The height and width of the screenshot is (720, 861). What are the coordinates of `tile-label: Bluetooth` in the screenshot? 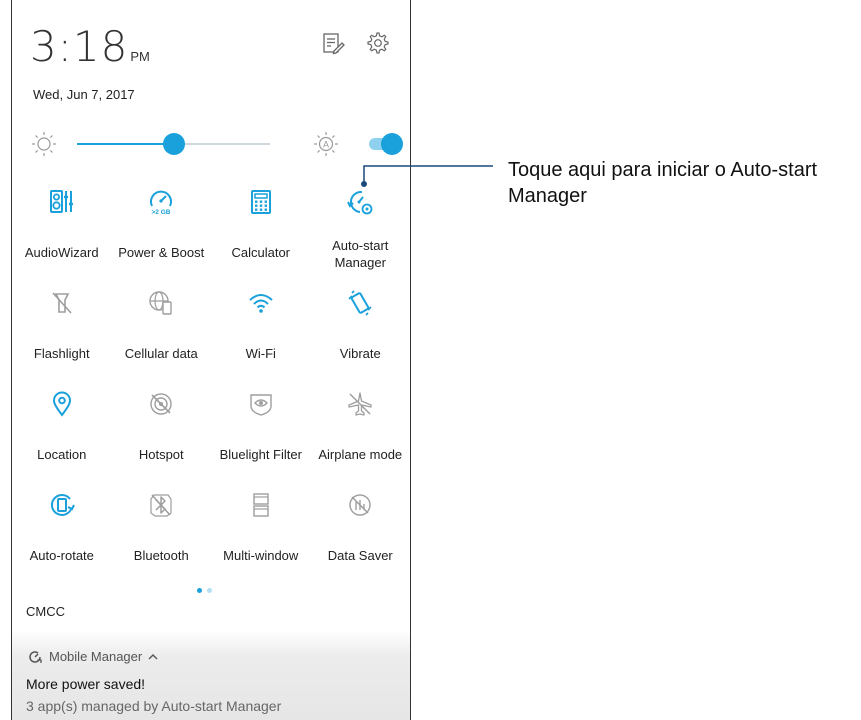 It's located at (161, 555).